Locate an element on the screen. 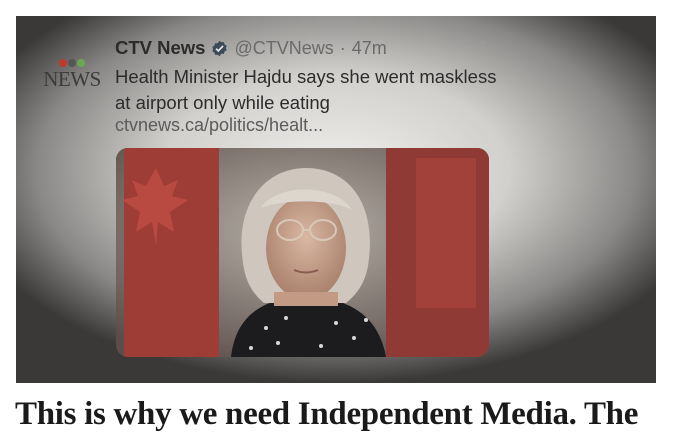 The width and height of the screenshot is (681, 443). ctv-news-logo: NEWS is located at coordinates (72, 79).